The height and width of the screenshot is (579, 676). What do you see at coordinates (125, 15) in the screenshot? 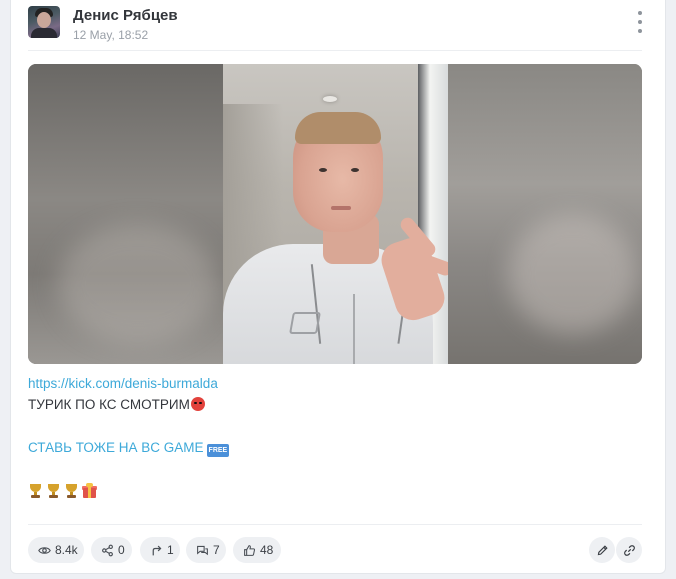
I see `author-name: Денис Рябцев` at bounding box center [125, 15].